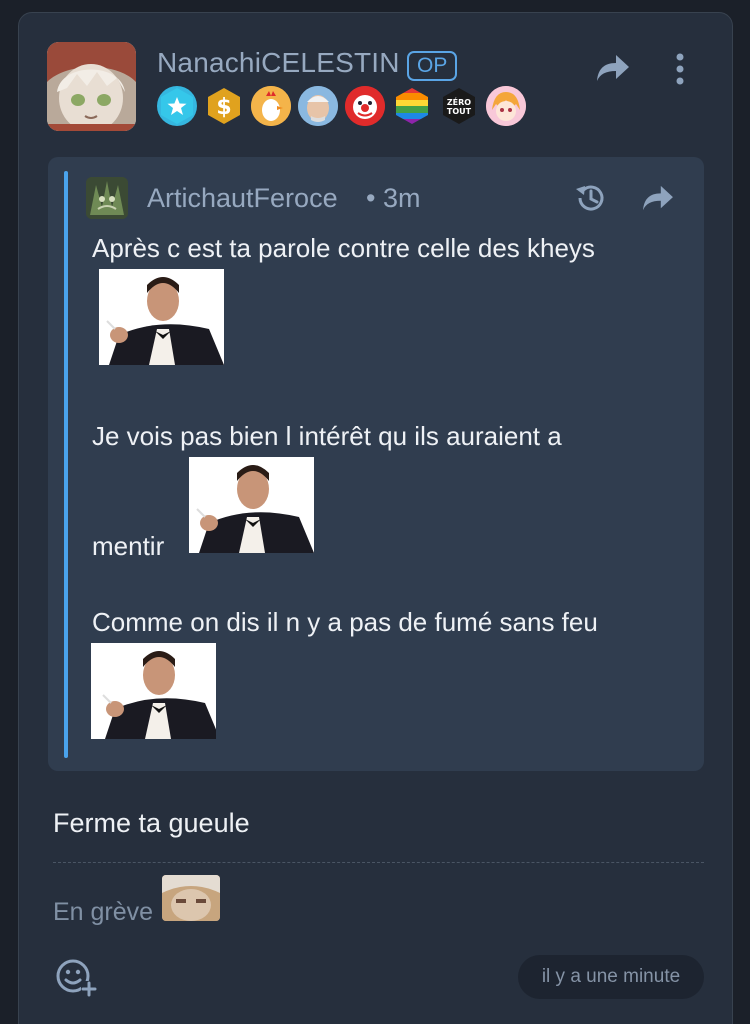 The width and height of the screenshot is (750, 1024). What do you see at coordinates (318, 106) in the screenshot?
I see `harold-badge-icon` at bounding box center [318, 106].